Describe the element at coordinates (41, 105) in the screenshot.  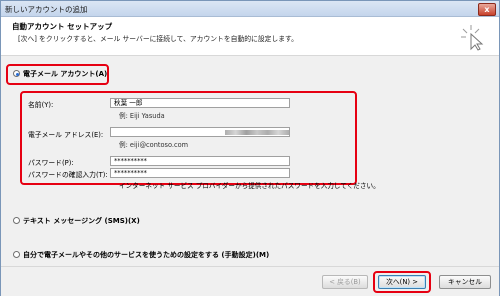
I see `name-label: 名前(Y):` at that location.